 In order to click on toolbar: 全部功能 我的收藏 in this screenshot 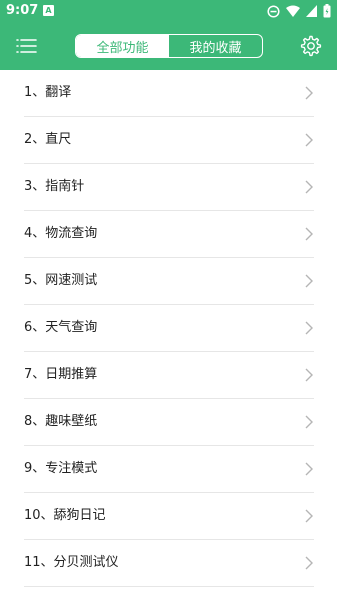, I will do `click(168, 46)`.